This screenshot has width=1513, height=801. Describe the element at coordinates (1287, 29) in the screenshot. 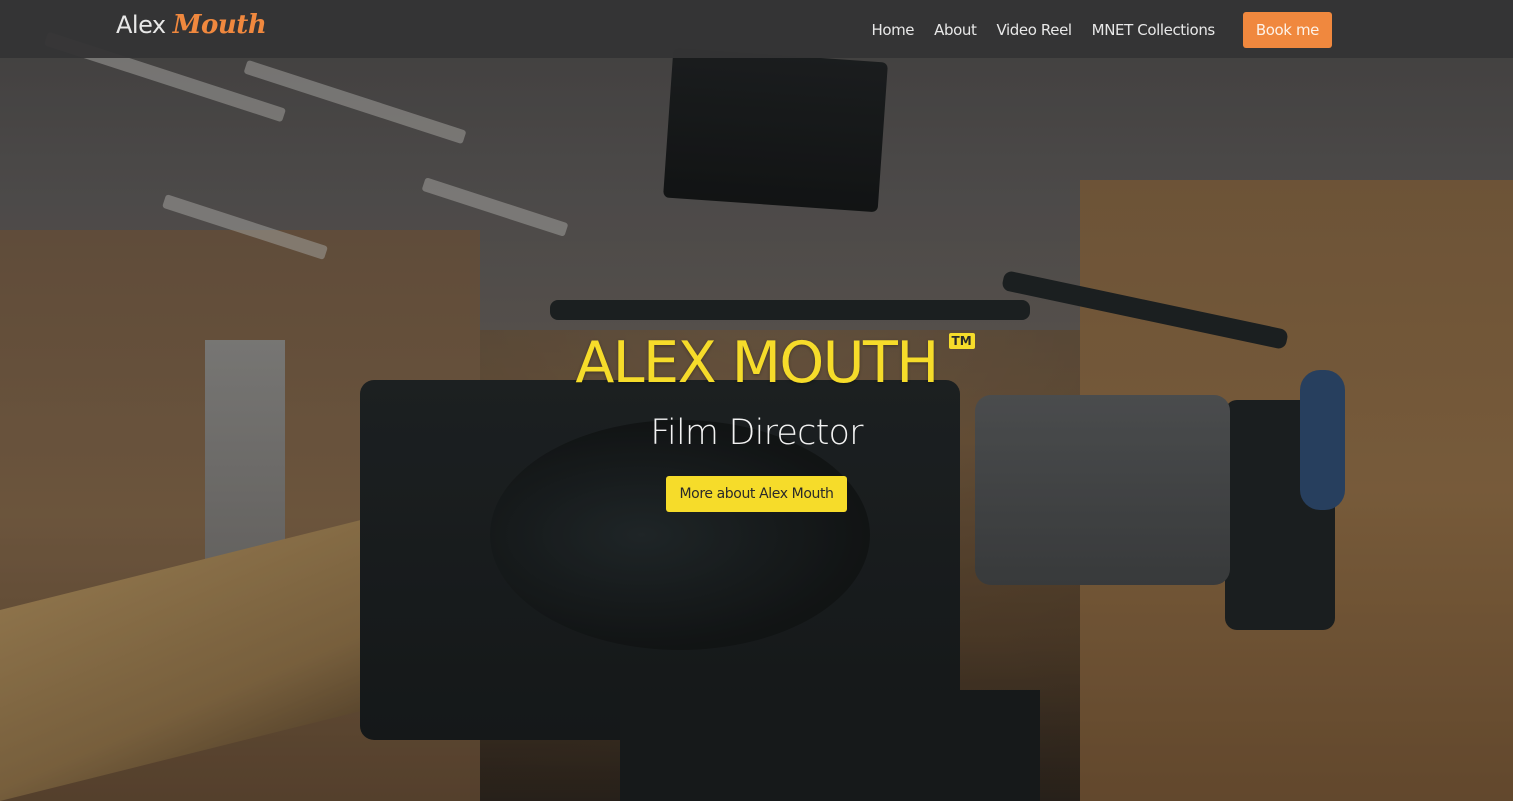

I see `book-me-button: Book me` at that location.